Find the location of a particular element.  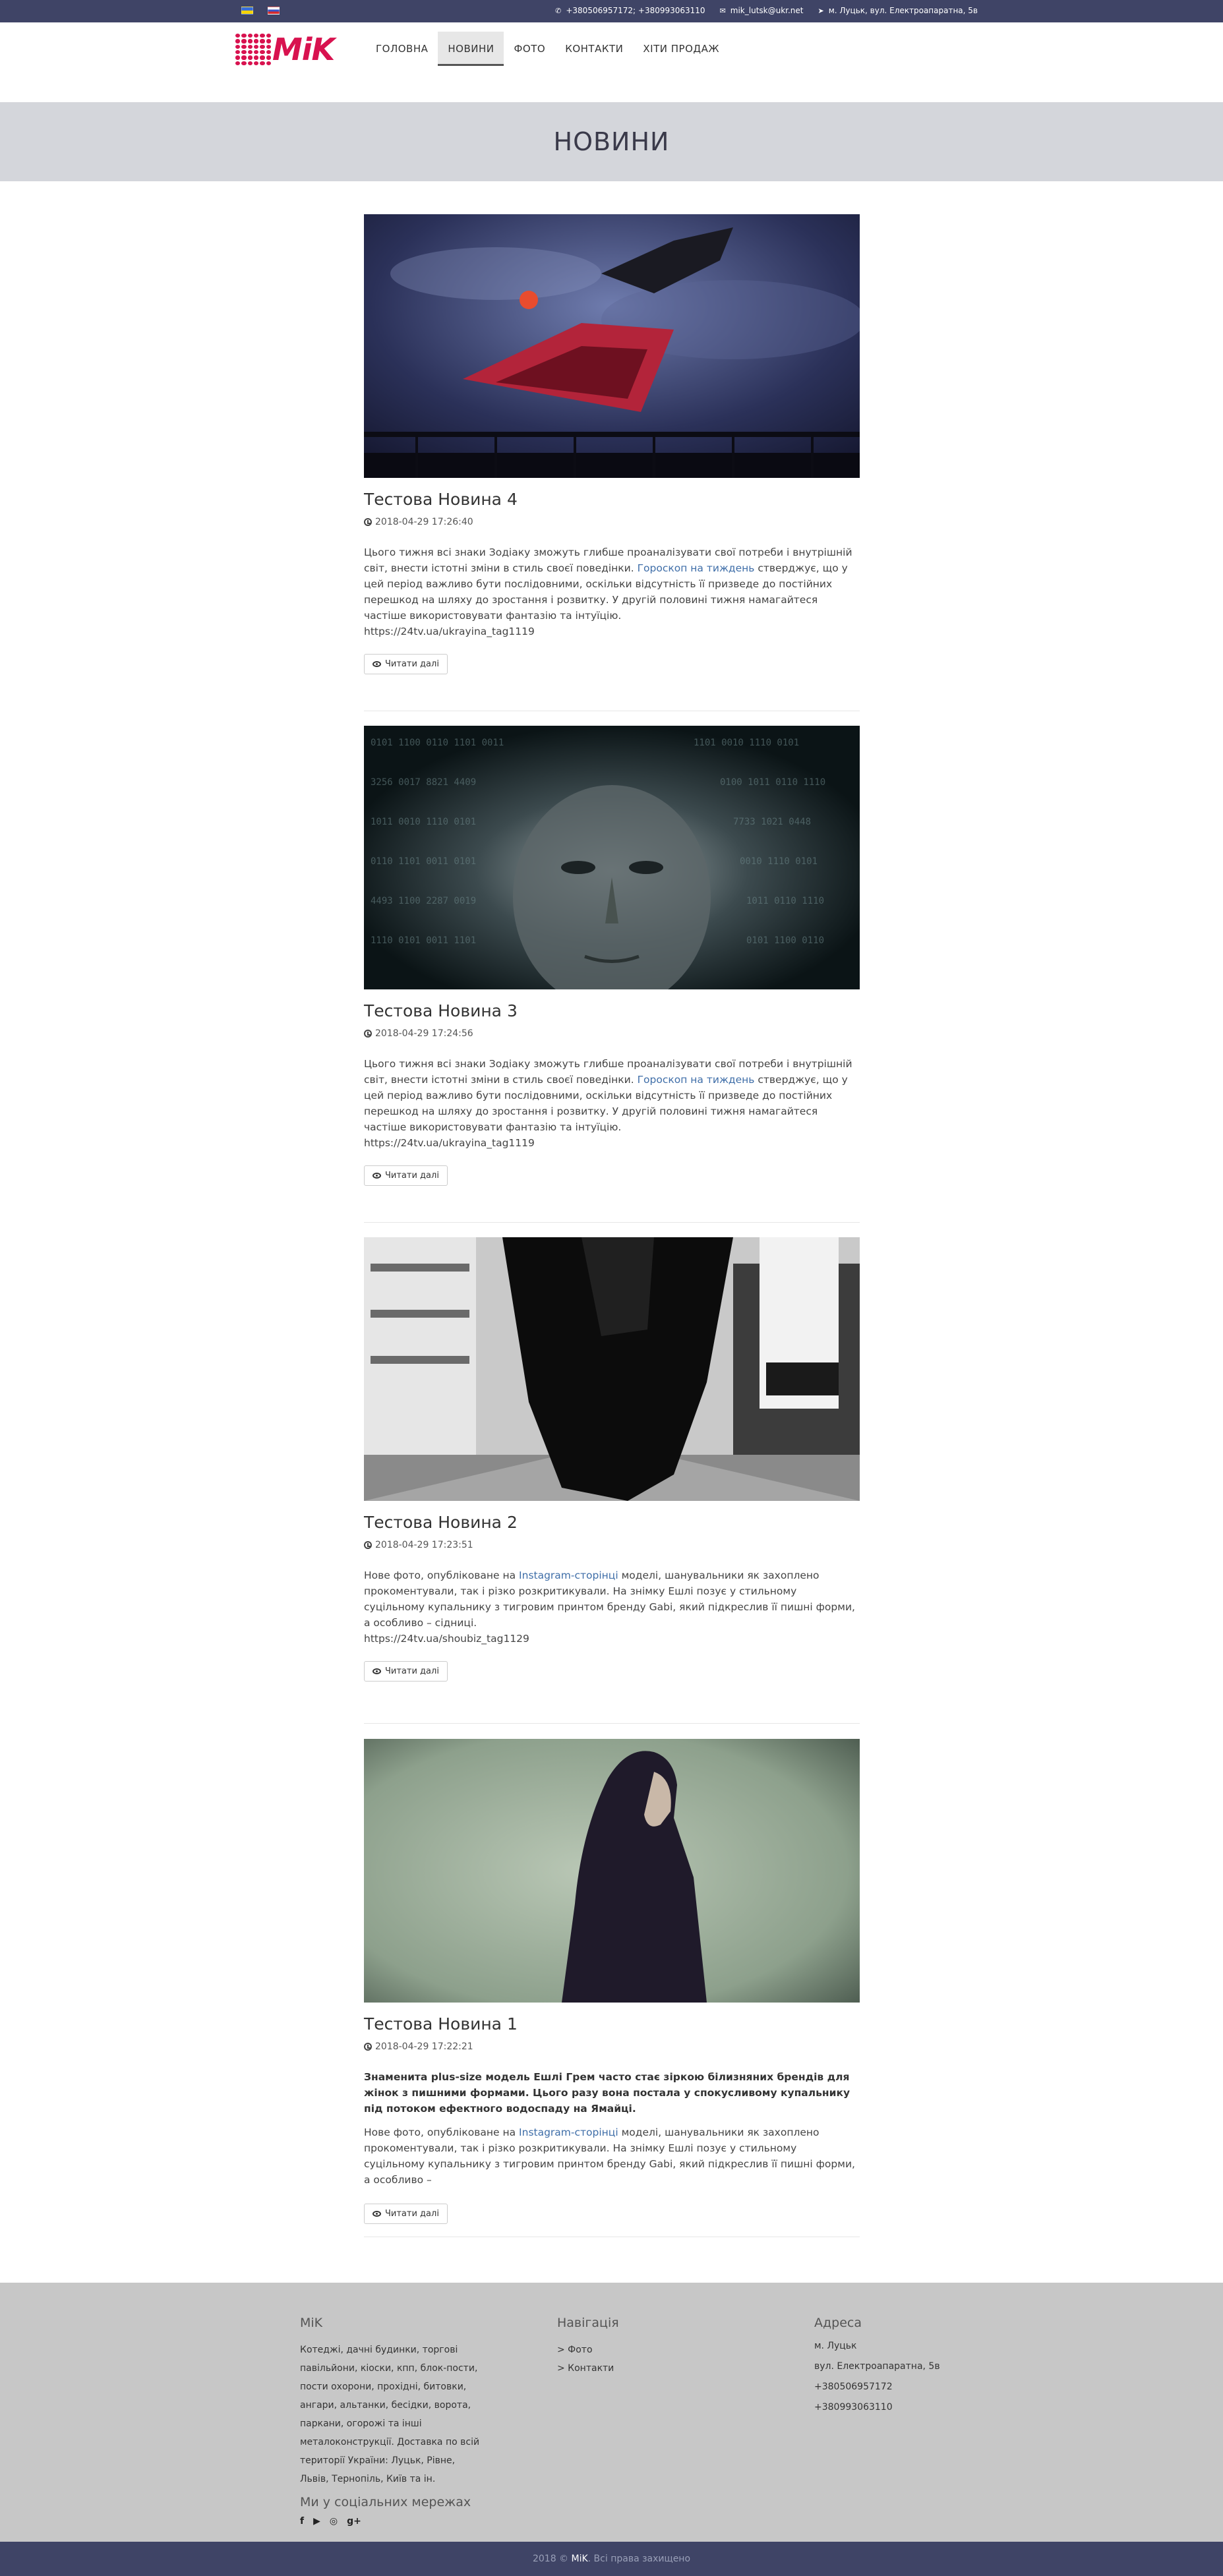

footer-address-title: Адреса is located at coordinates (838, 2323).